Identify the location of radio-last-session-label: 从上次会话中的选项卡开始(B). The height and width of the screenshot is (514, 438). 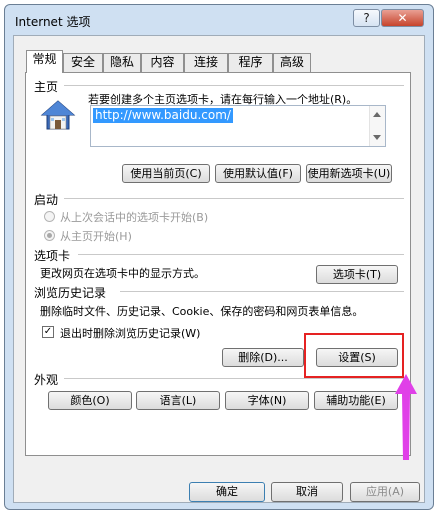
(134, 217).